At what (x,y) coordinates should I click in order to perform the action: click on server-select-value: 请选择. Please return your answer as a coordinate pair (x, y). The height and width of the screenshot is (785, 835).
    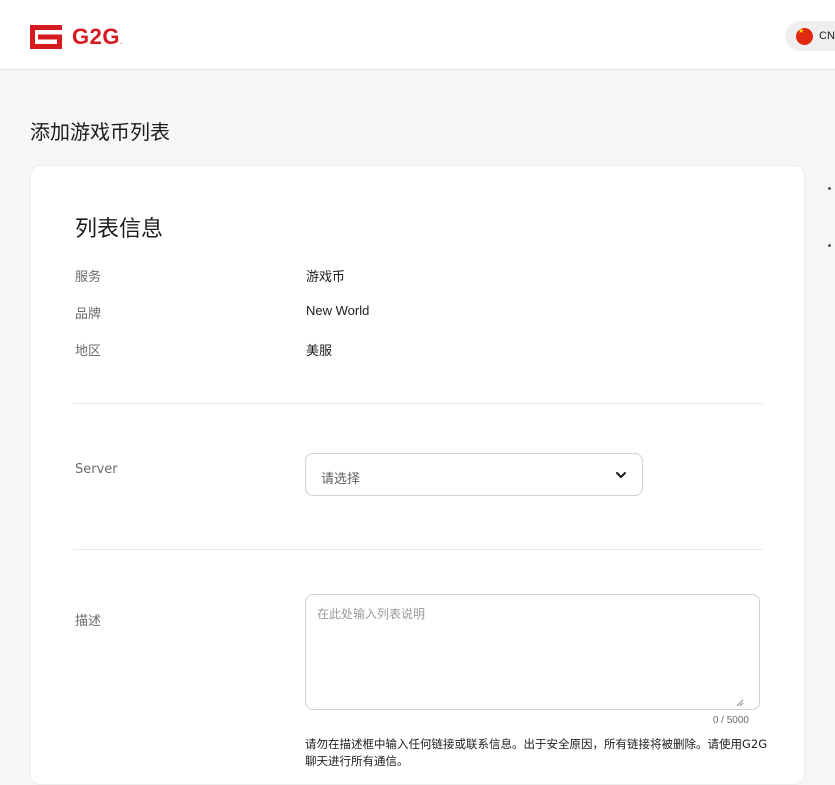
    Looking at the image, I should click on (341, 479).